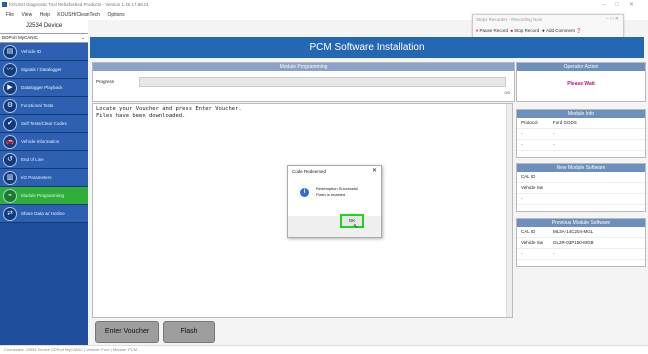 The height and width of the screenshot is (354, 648). I want to click on sidebar-item-label: Datalogger Playback, so click(42, 87).